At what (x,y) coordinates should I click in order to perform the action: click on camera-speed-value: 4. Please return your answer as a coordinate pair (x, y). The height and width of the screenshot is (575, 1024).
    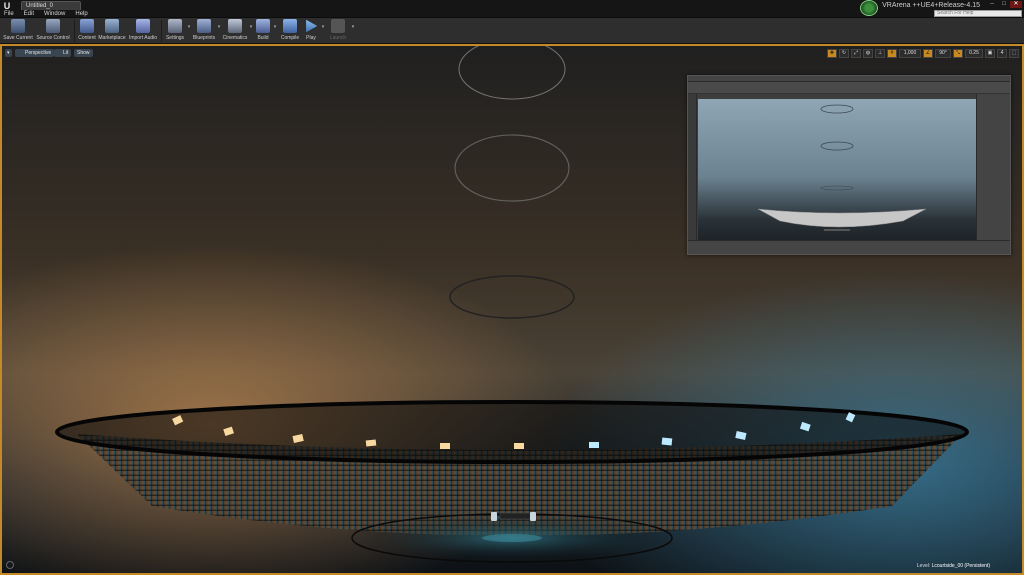
    Looking at the image, I should click on (1002, 53).